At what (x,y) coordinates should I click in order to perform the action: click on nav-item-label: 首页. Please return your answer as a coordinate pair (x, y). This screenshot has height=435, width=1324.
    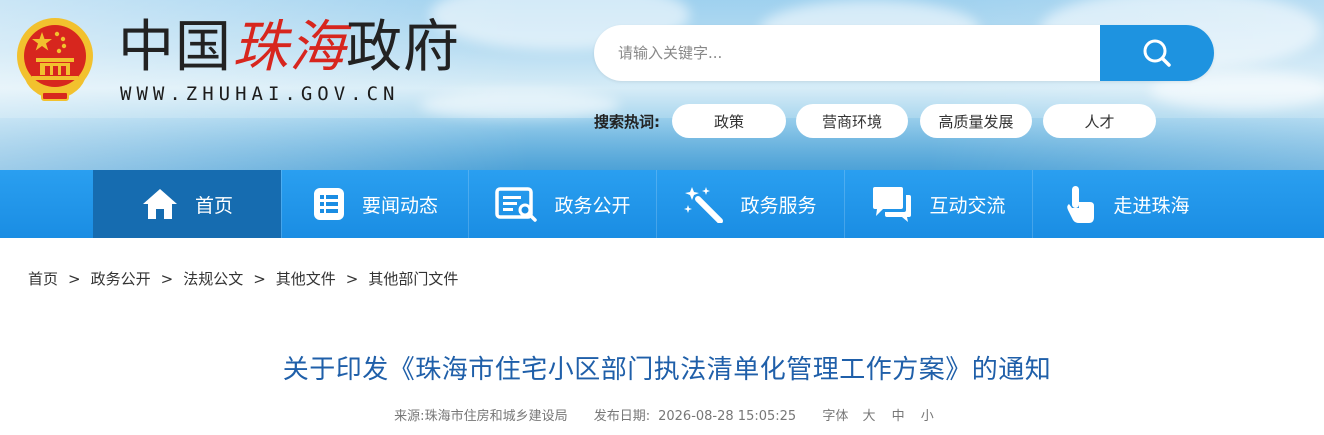
    Looking at the image, I should click on (213, 205).